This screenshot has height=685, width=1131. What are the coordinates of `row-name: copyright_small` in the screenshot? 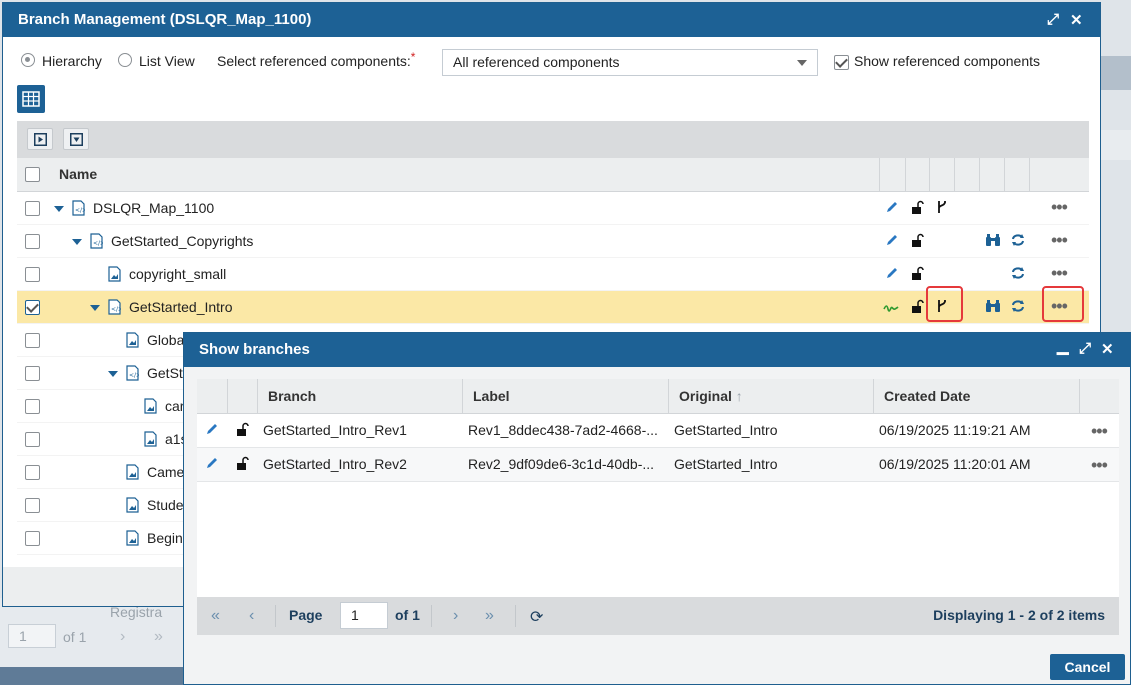 It's located at (178, 274).